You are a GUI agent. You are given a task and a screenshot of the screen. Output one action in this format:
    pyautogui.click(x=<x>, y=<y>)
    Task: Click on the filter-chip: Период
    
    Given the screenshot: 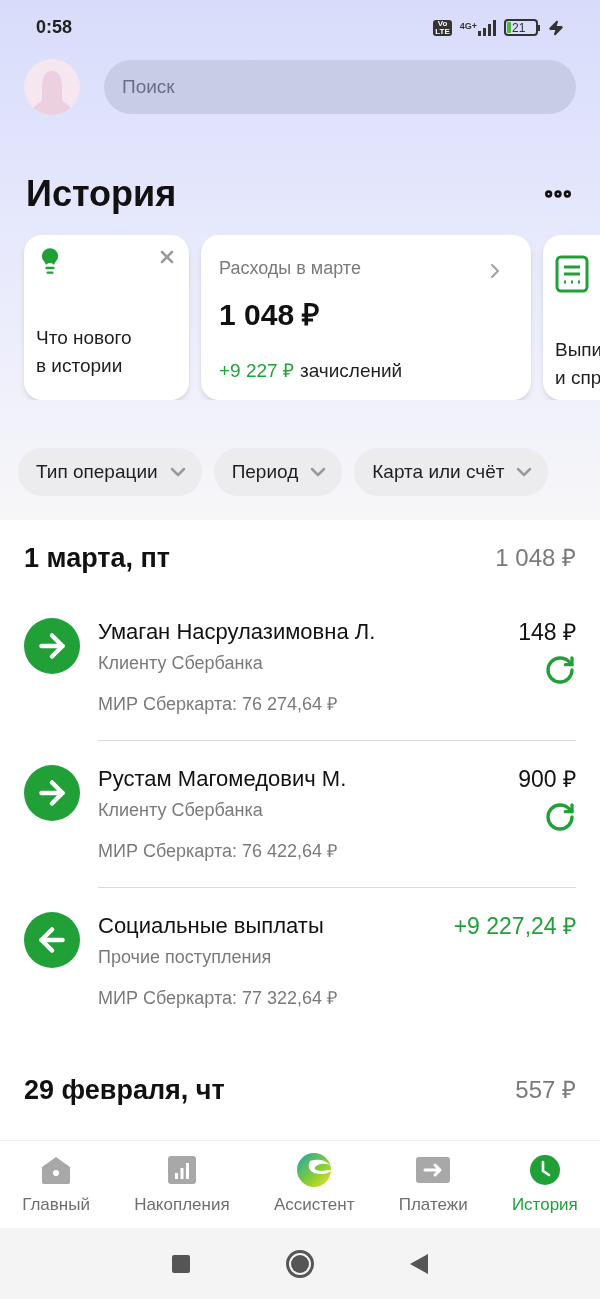 What is the action you would take?
    pyautogui.click(x=278, y=472)
    